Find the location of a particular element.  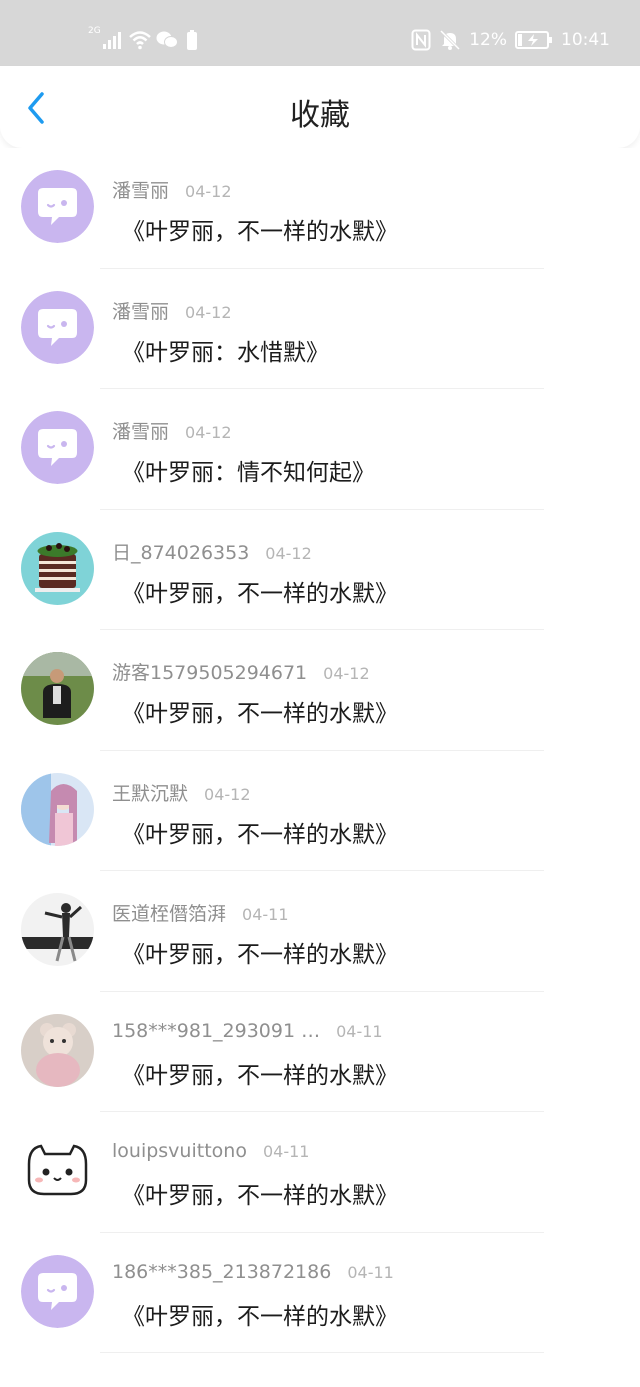

dancer-avatar is located at coordinates (57, 929).